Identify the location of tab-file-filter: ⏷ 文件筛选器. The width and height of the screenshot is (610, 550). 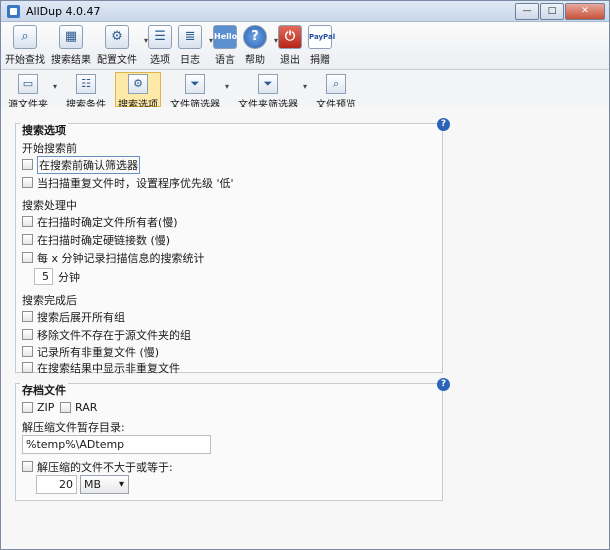
(195, 91).